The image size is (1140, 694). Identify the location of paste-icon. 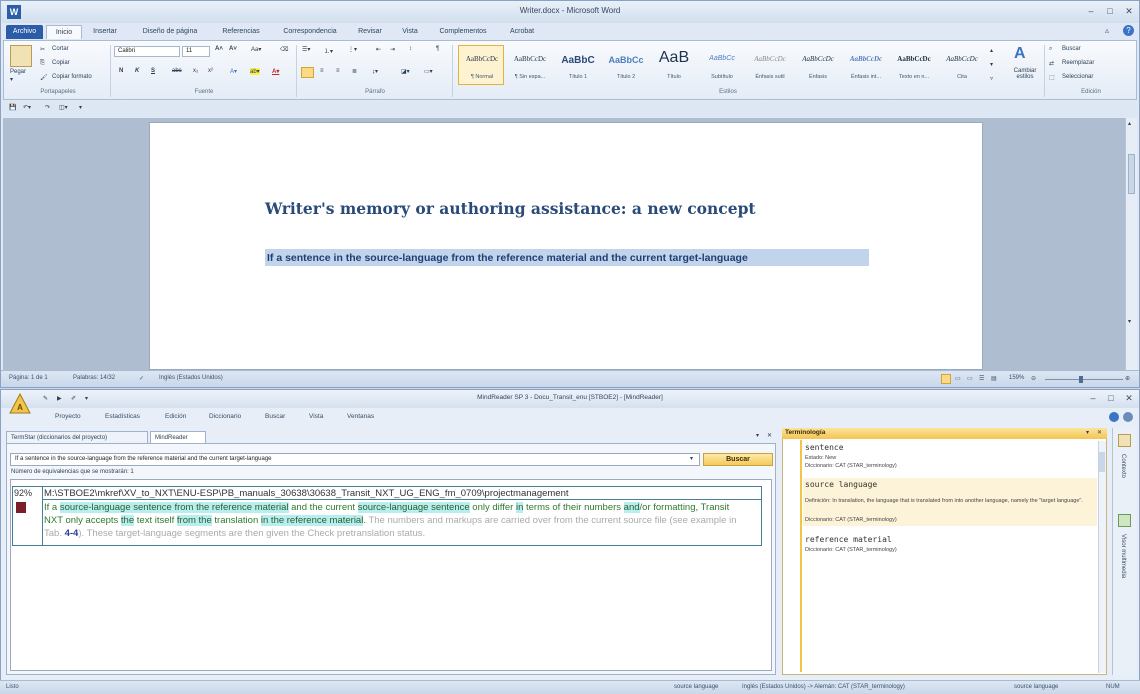
(21, 56).